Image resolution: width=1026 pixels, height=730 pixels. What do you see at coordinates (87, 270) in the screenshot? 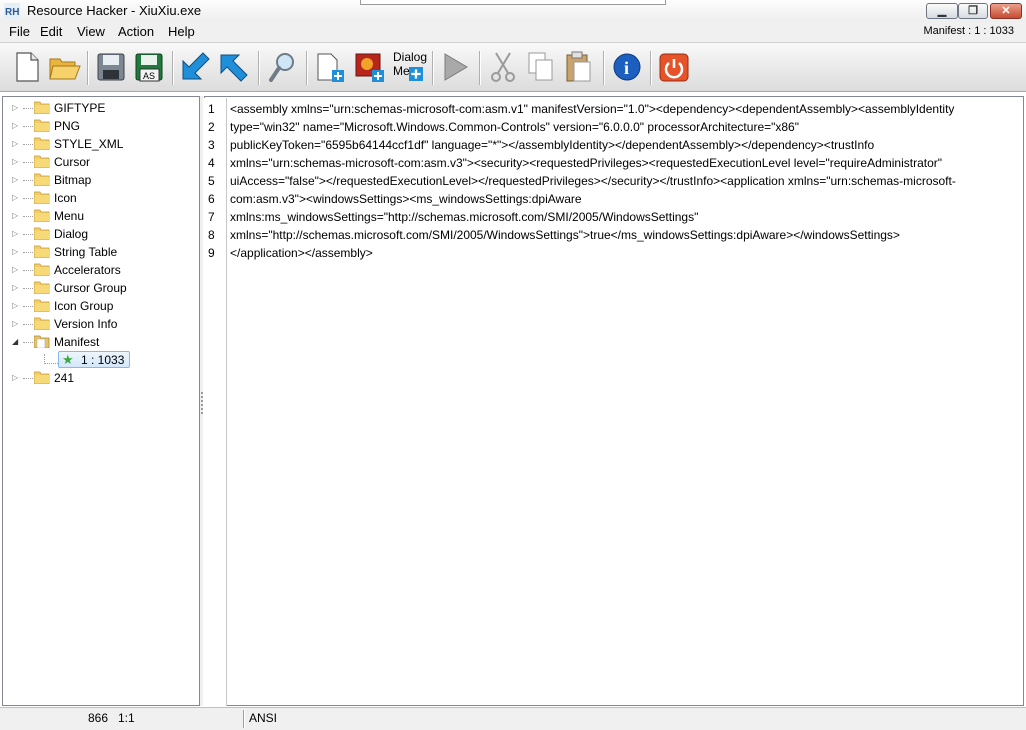
I see `tree-item-label: Accelerators` at bounding box center [87, 270].